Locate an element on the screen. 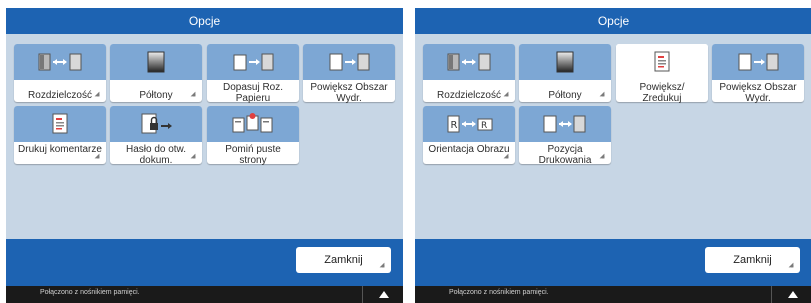  print-position-icon is located at coordinates (565, 124).